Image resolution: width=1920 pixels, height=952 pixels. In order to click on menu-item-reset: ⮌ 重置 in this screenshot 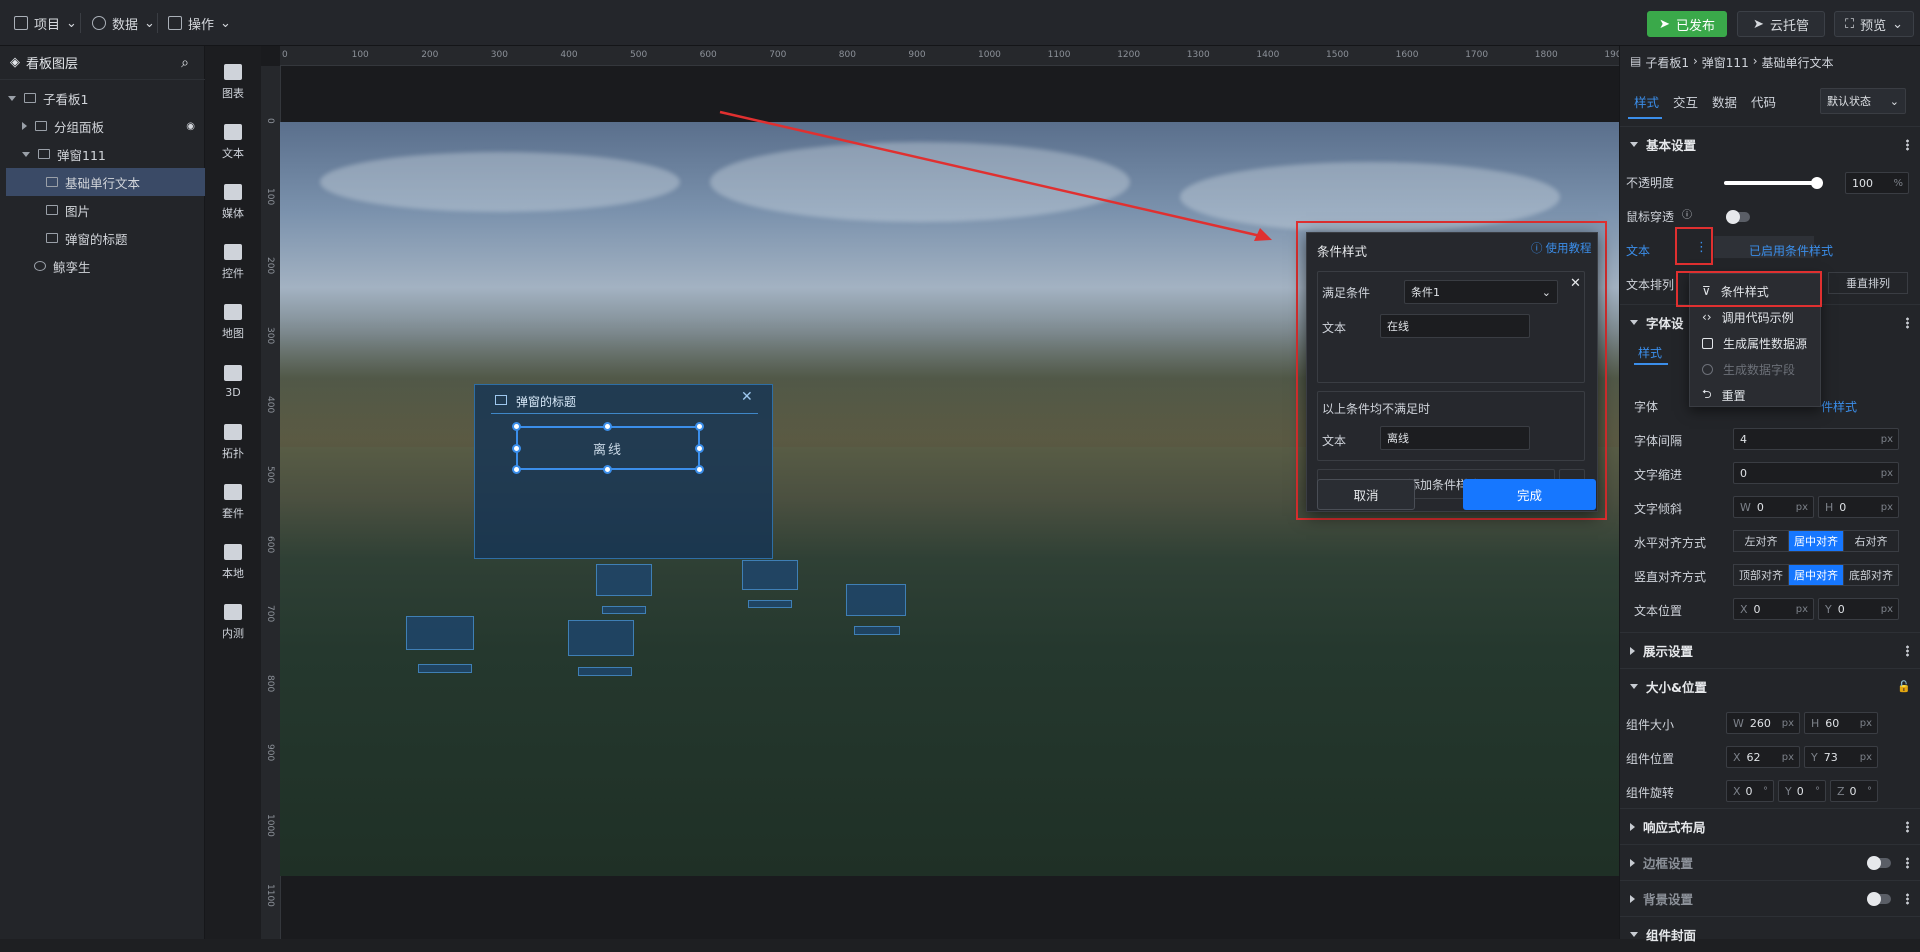, I will do `click(1756, 395)`.